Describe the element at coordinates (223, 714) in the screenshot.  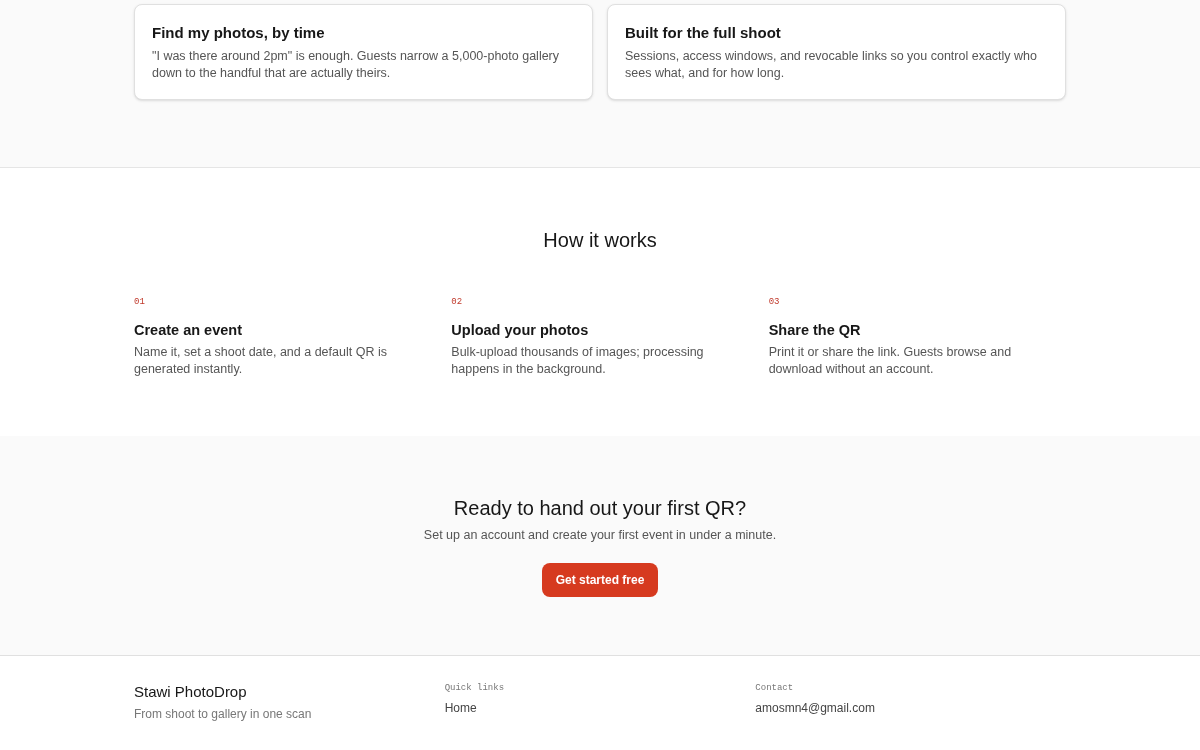
I see `footer-tagline: From shoot to gallery in one scan` at that location.